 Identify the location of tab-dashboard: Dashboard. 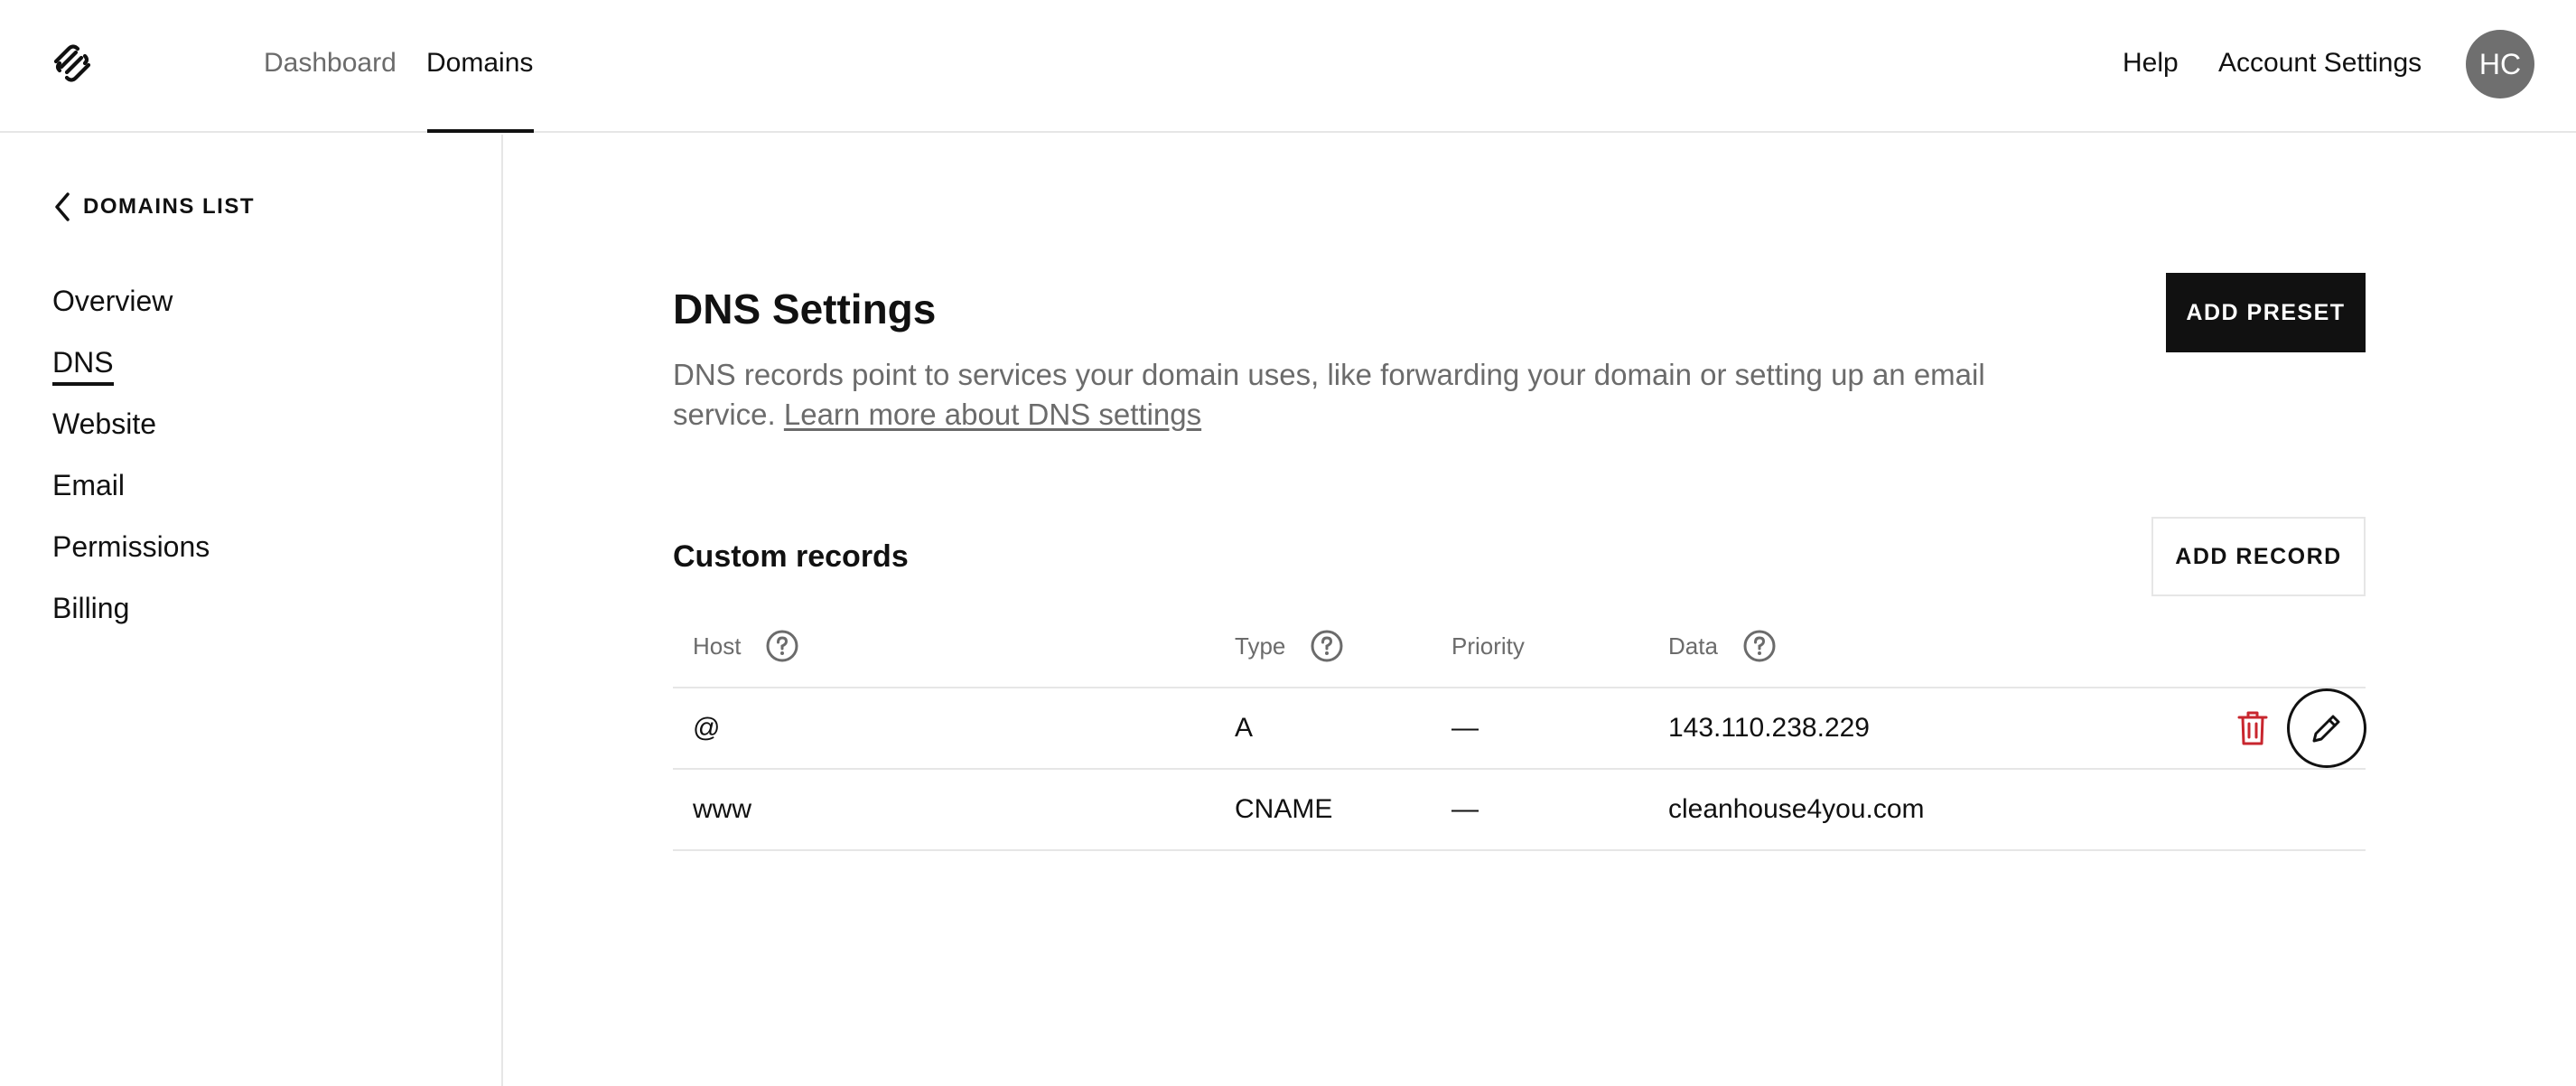
(331, 63).